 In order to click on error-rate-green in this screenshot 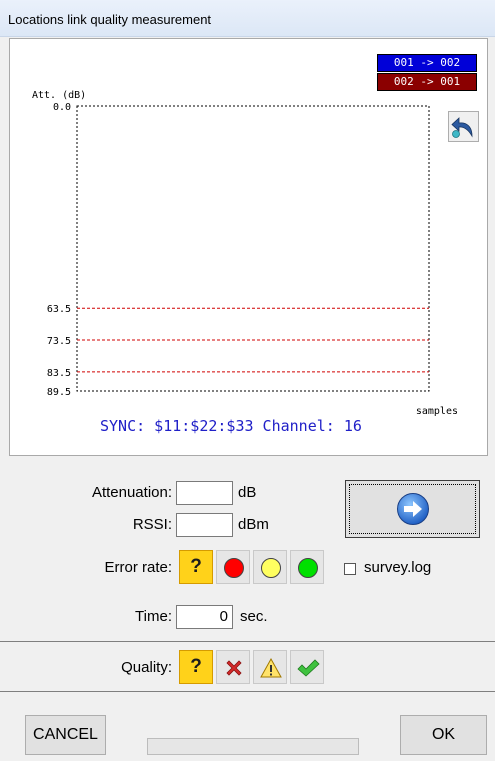, I will do `click(307, 567)`.